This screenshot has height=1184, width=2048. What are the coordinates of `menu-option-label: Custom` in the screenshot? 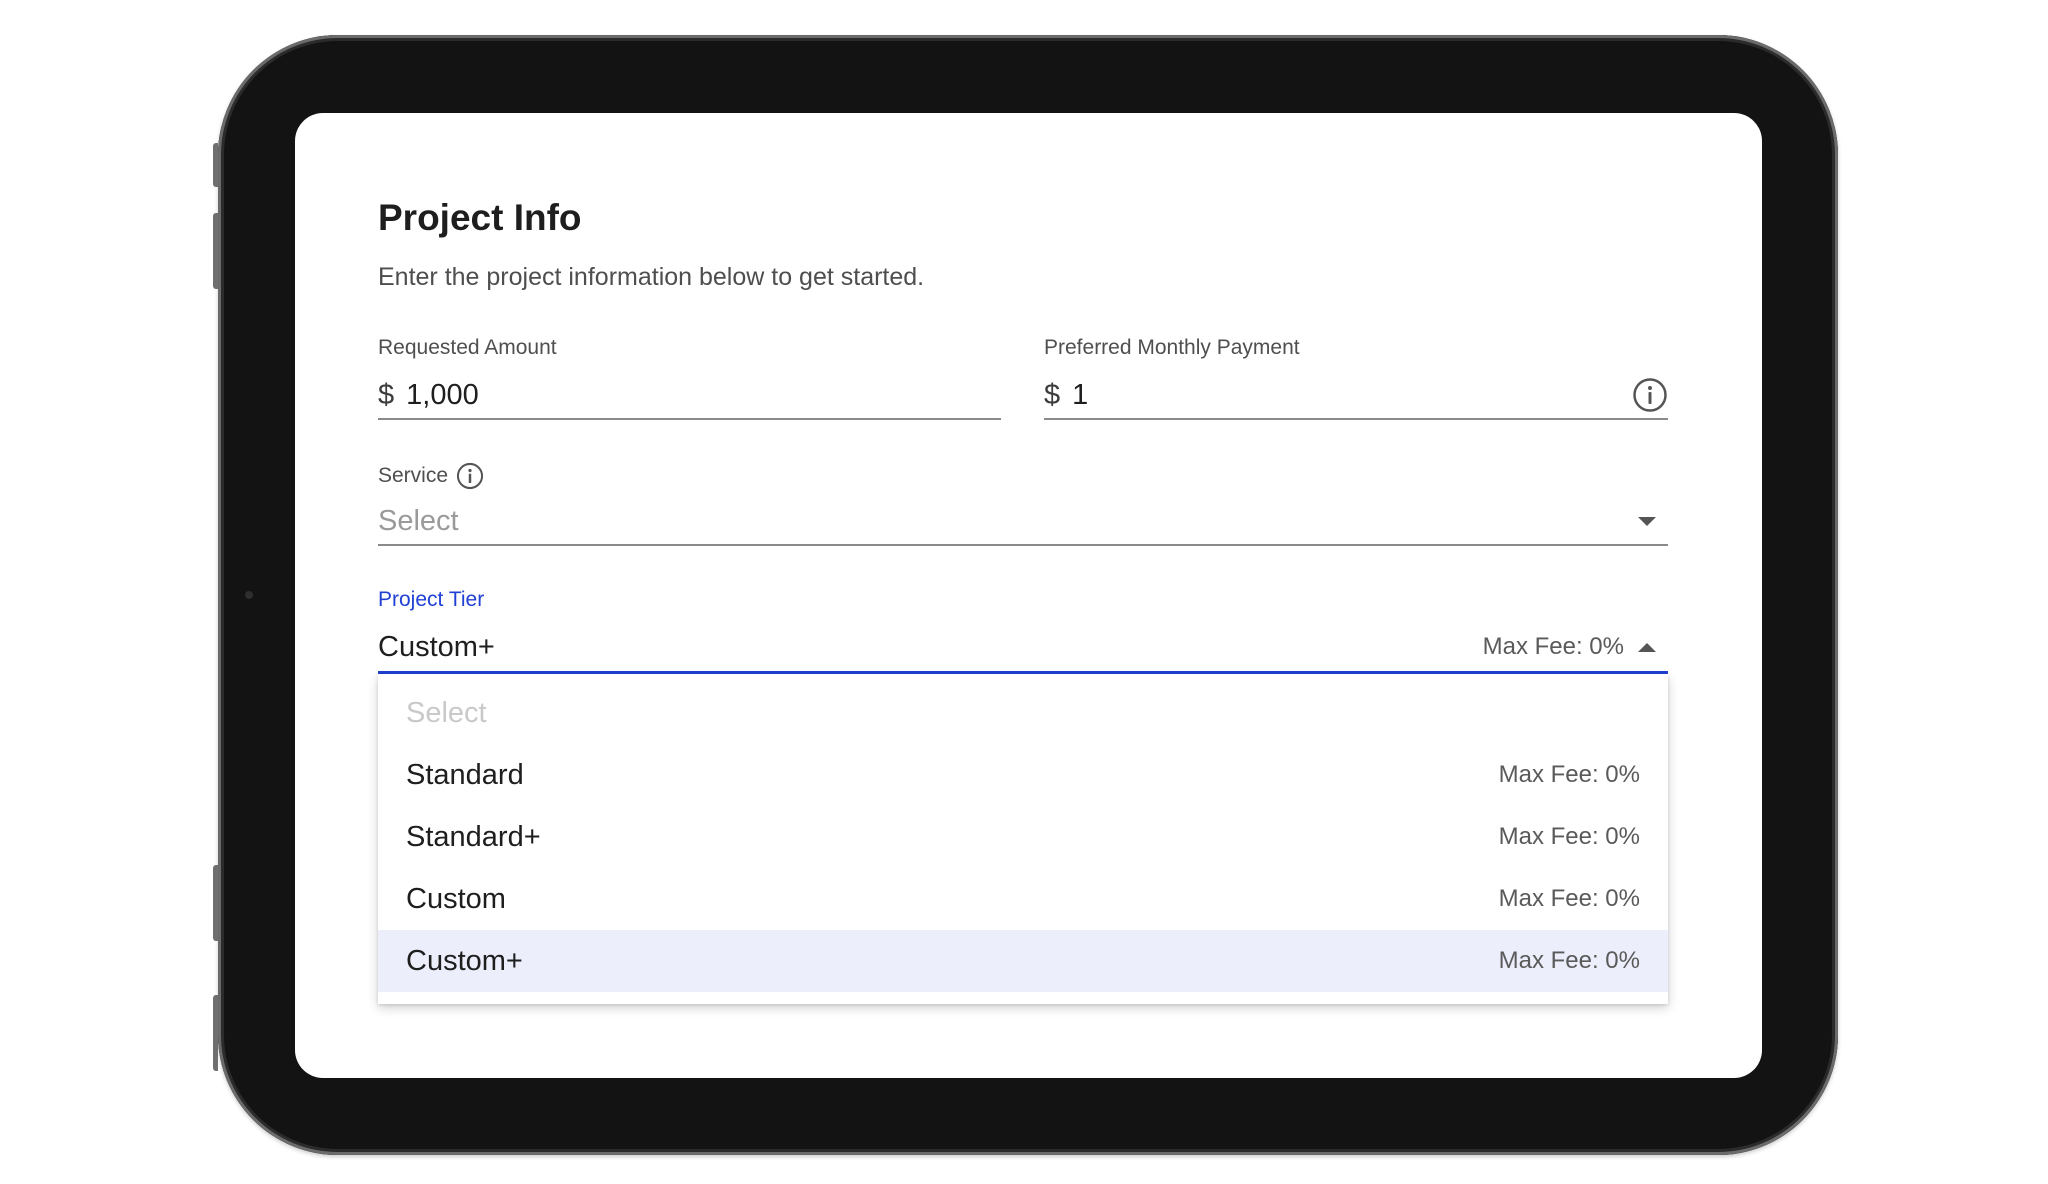 It's located at (456, 898).